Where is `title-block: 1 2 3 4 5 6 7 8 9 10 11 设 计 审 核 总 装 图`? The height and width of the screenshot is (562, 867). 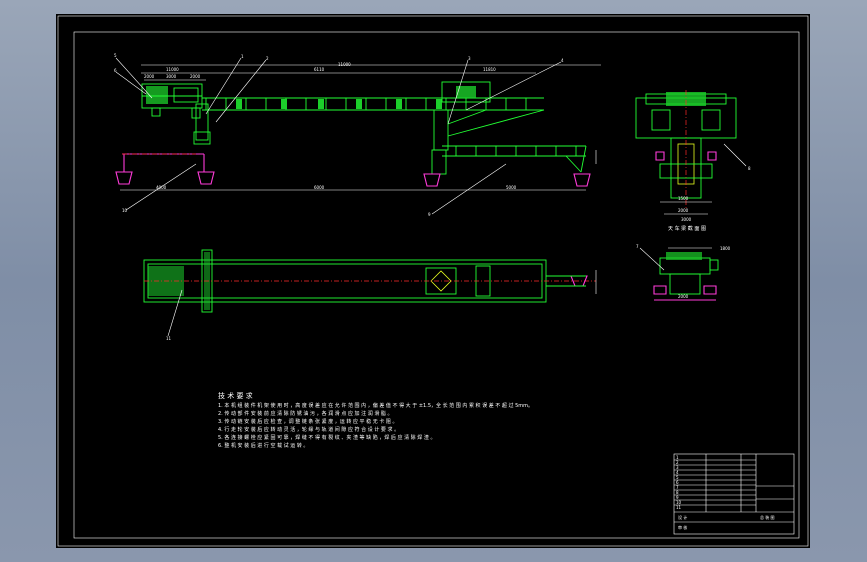 title-block: 1 2 3 4 5 6 7 8 9 10 11 设 计 审 核 总 装 图 is located at coordinates (734, 494).